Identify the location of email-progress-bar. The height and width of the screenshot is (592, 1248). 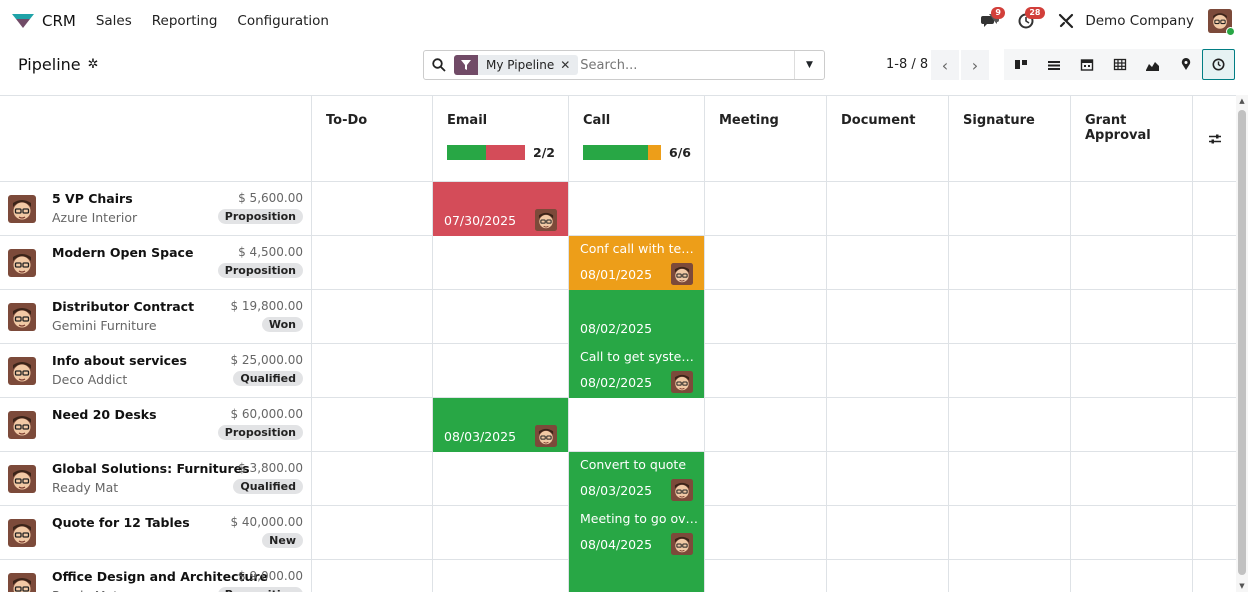
(486, 152).